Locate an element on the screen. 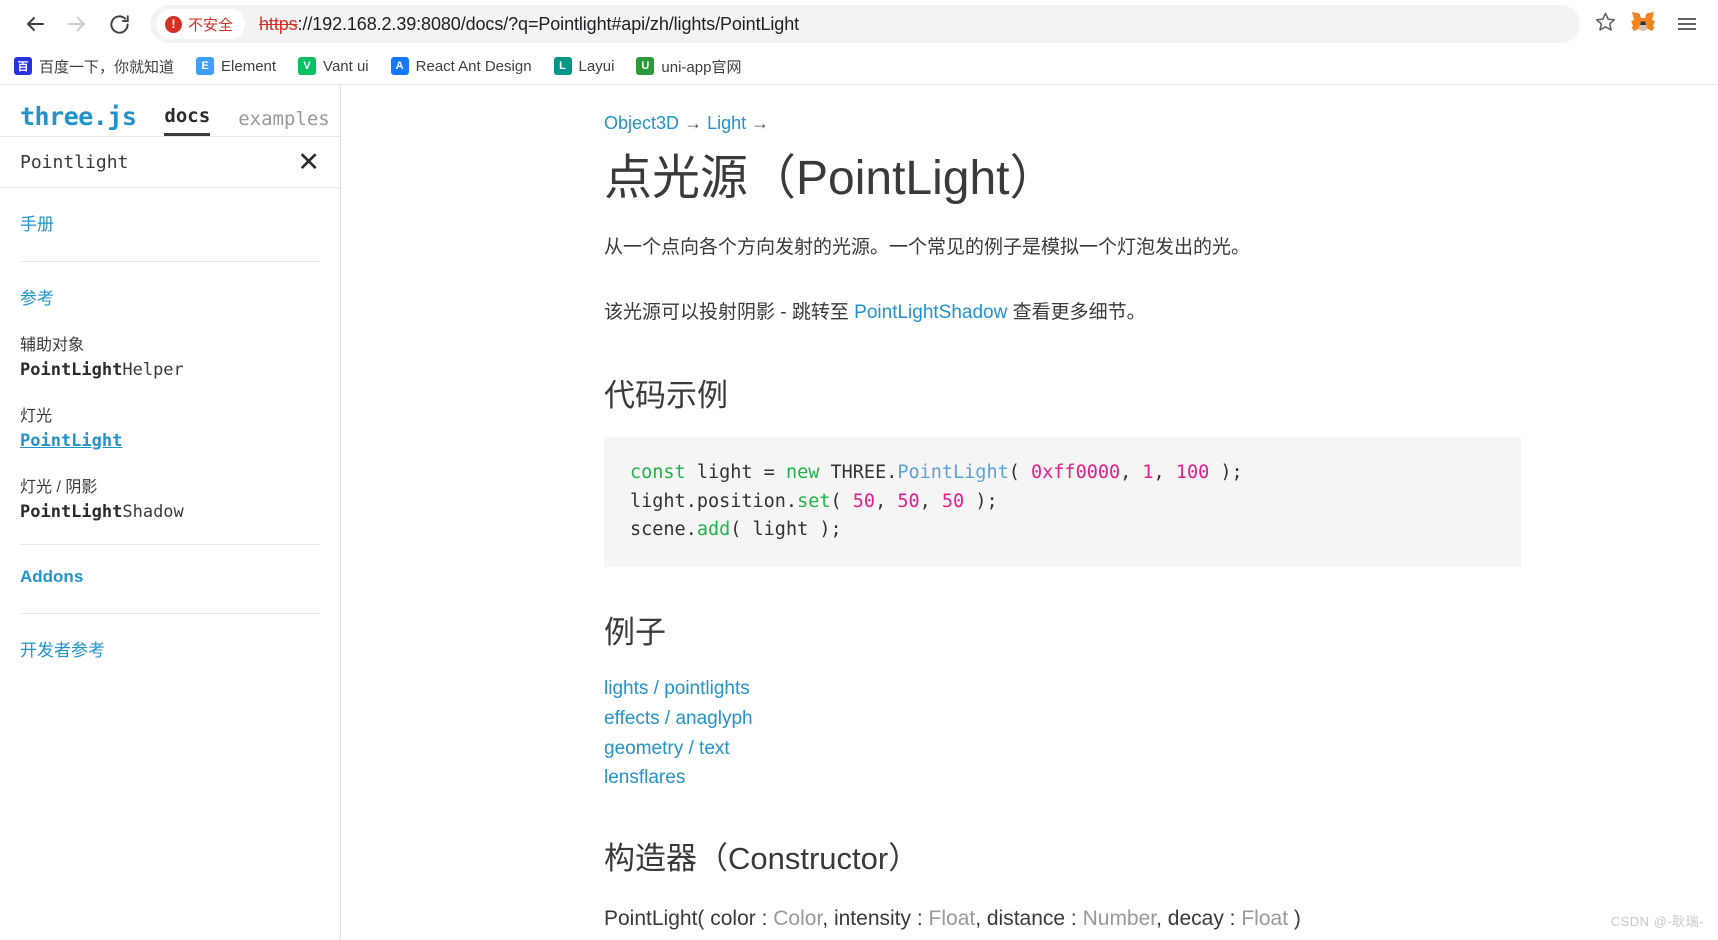  sidebar-section-addons: Addons is located at coordinates (170, 579).